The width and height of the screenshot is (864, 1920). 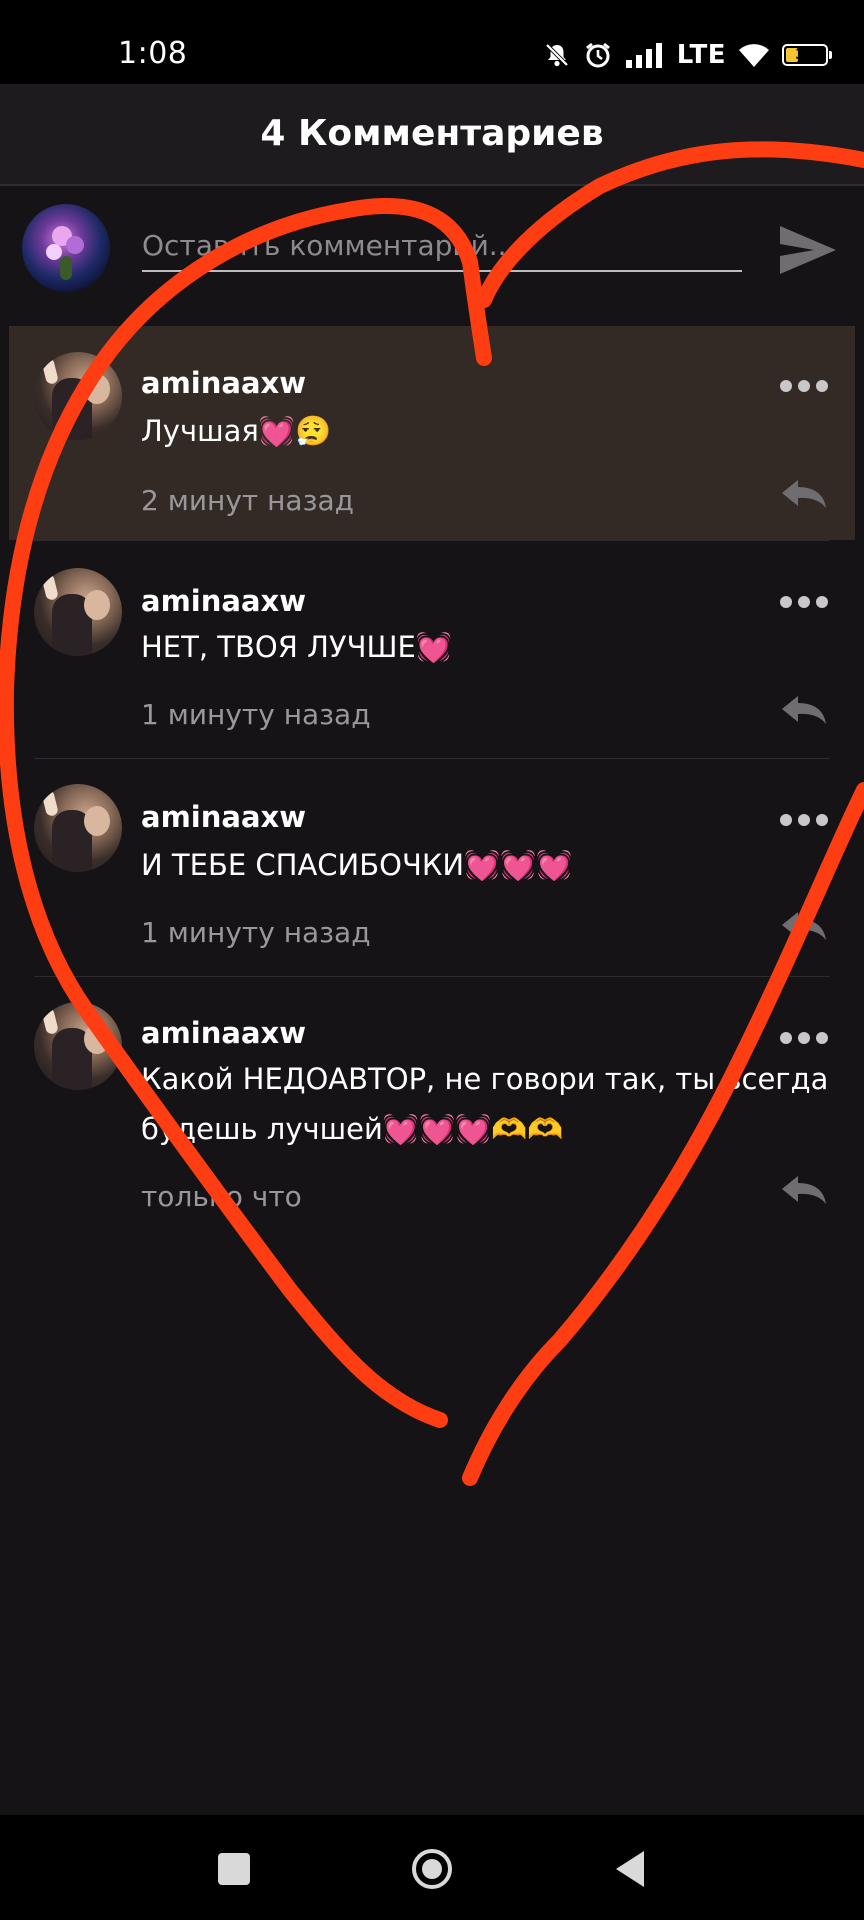 I want to click on battery-level: 32, so click(x=805, y=55).